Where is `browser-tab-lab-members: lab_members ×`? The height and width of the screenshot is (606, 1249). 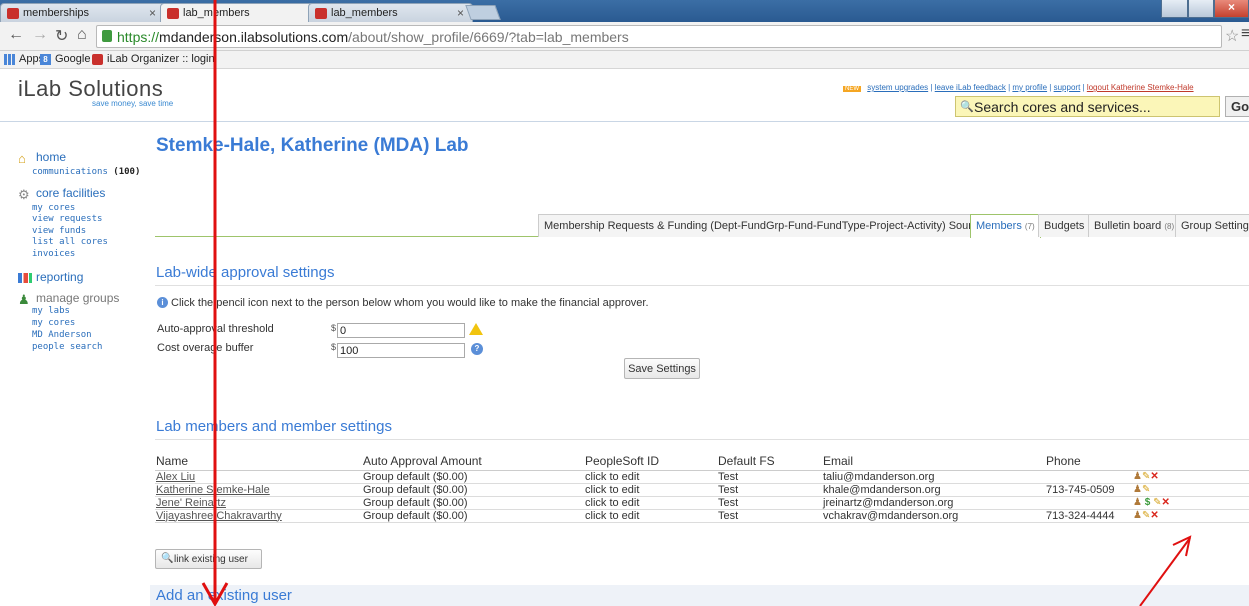 browser-tab-lab-members: lab_members × is located at coordinates (390, 12).